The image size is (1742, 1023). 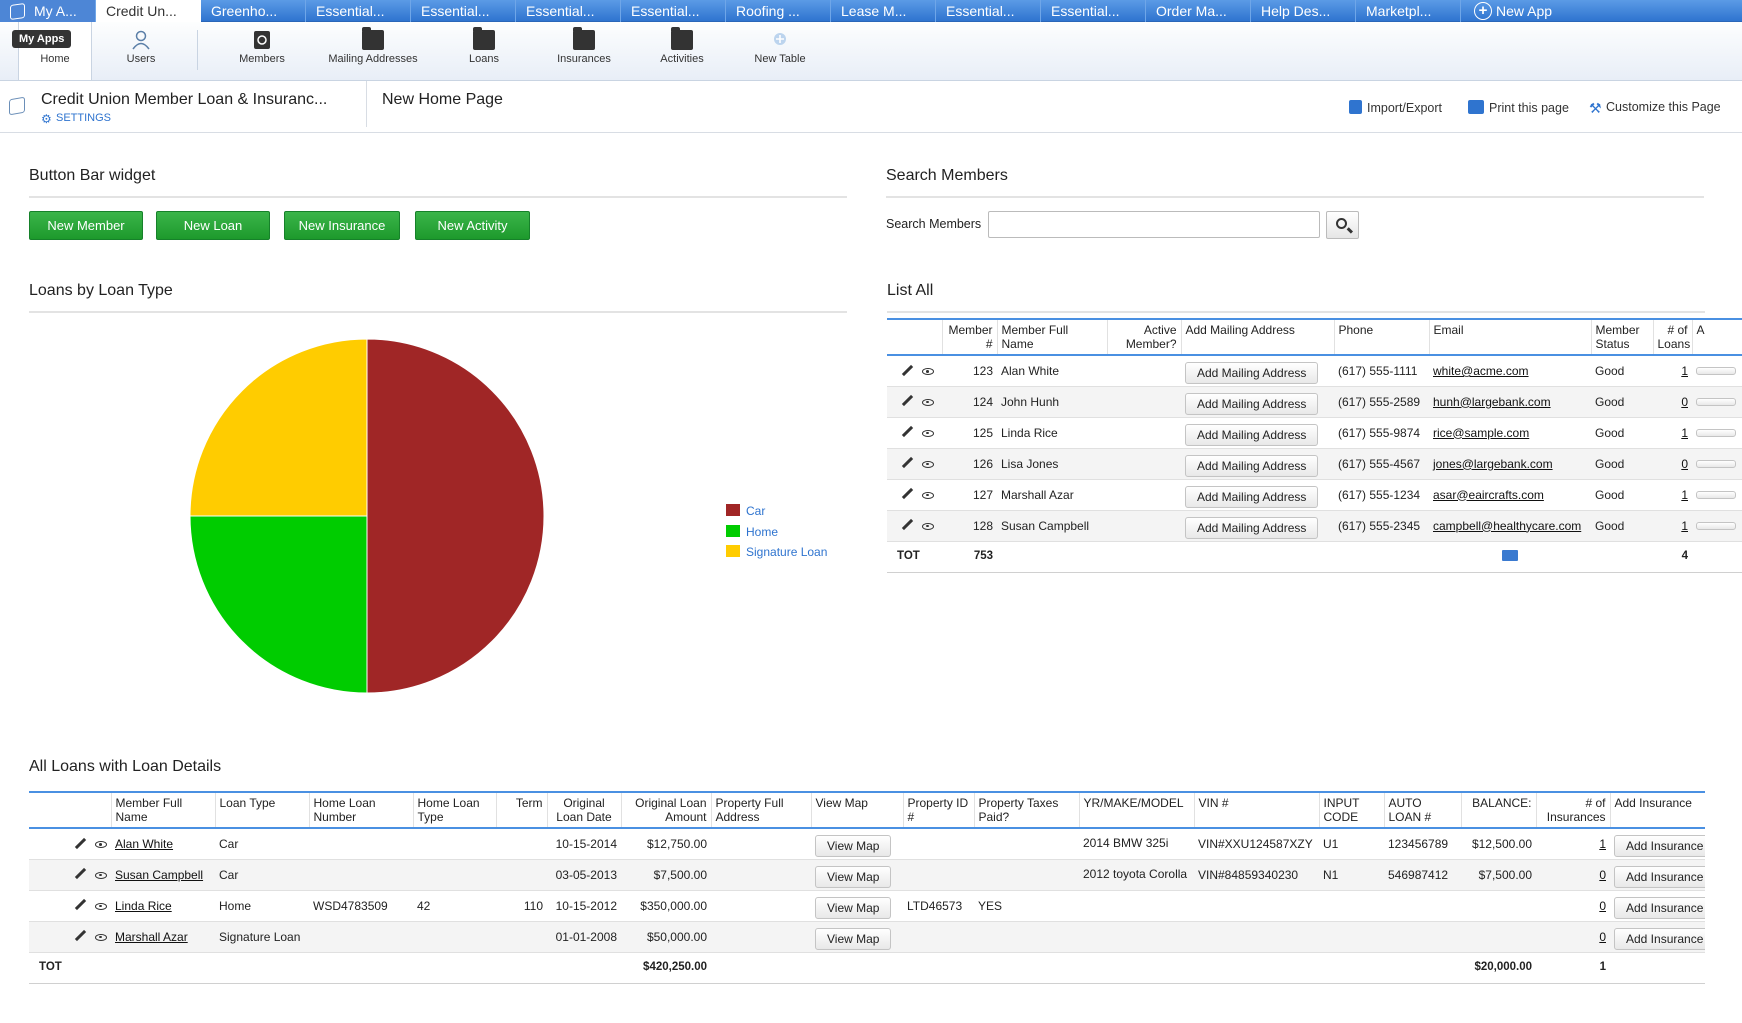 What do you see at coordinates (1657, 810) in the screenshot?
I see `column-header: Add Insurance` at bounding box center [1657, 810].